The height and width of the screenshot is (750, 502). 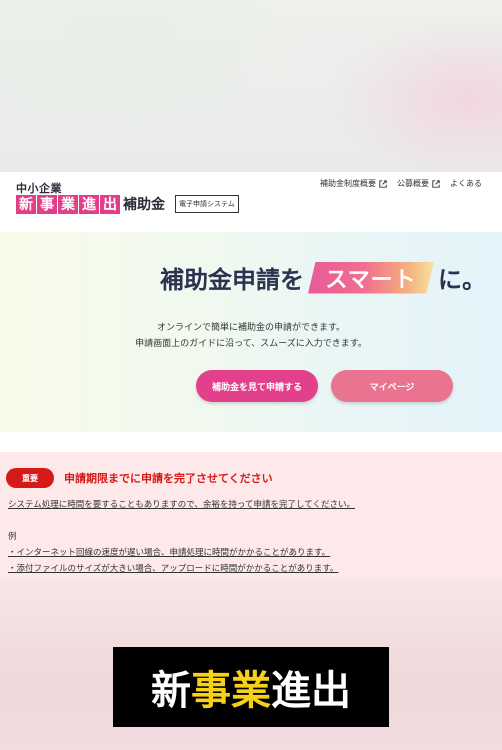 I want to click on nav-link-overview: 補助金制度概要, so click(x=353, y=183).